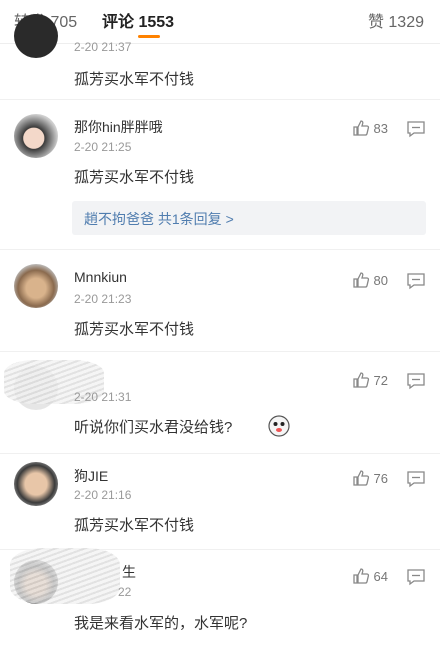 The image size is (440, 651). I want to click on comment-author: 生, so click(129, 572).